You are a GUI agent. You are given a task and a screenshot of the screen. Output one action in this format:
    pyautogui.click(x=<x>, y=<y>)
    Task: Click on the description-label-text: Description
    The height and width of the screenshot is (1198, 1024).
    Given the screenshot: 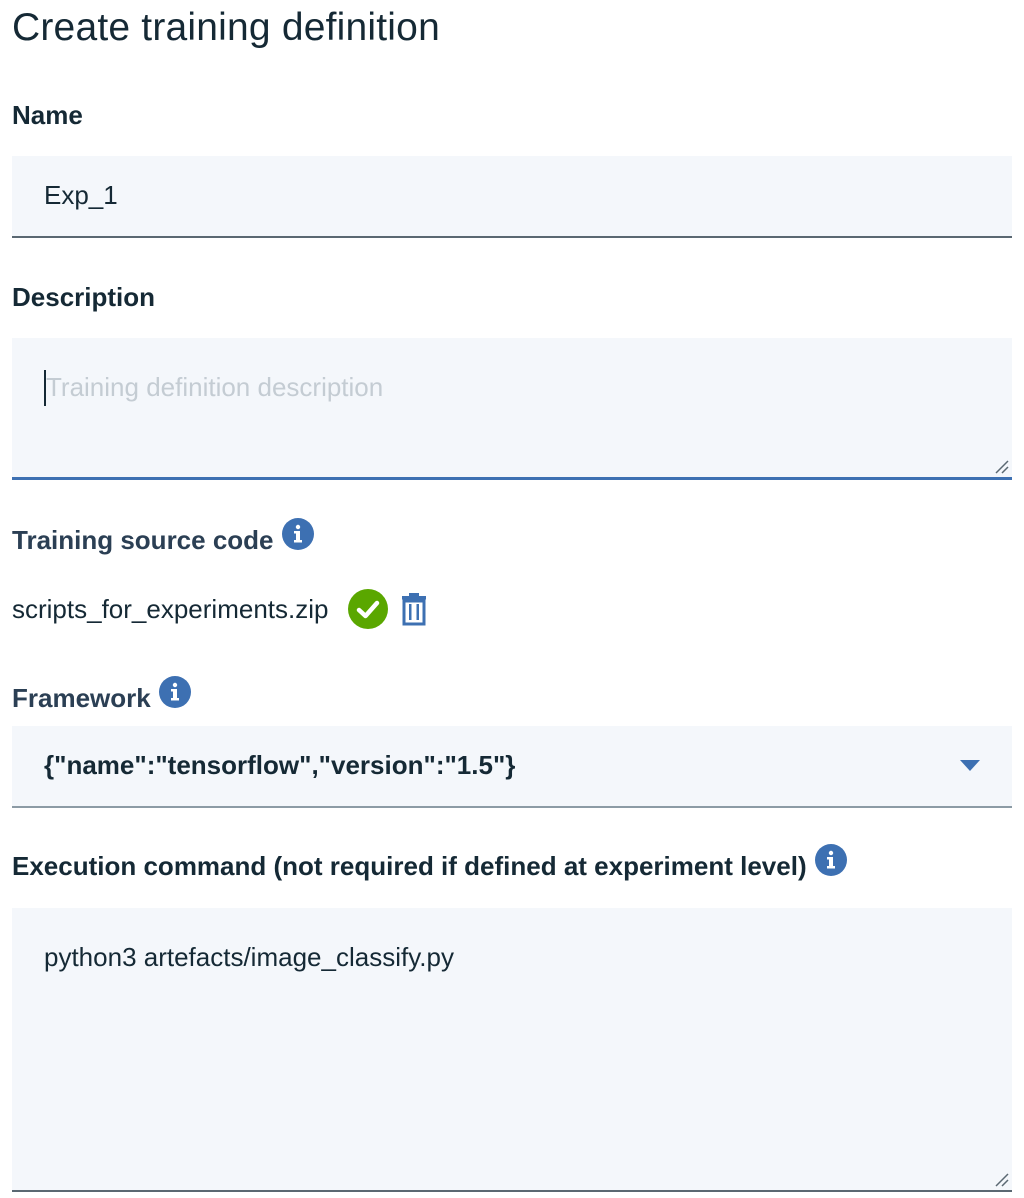 What is the action you would take?
    pyautogui.click(x=84, y=297)
    